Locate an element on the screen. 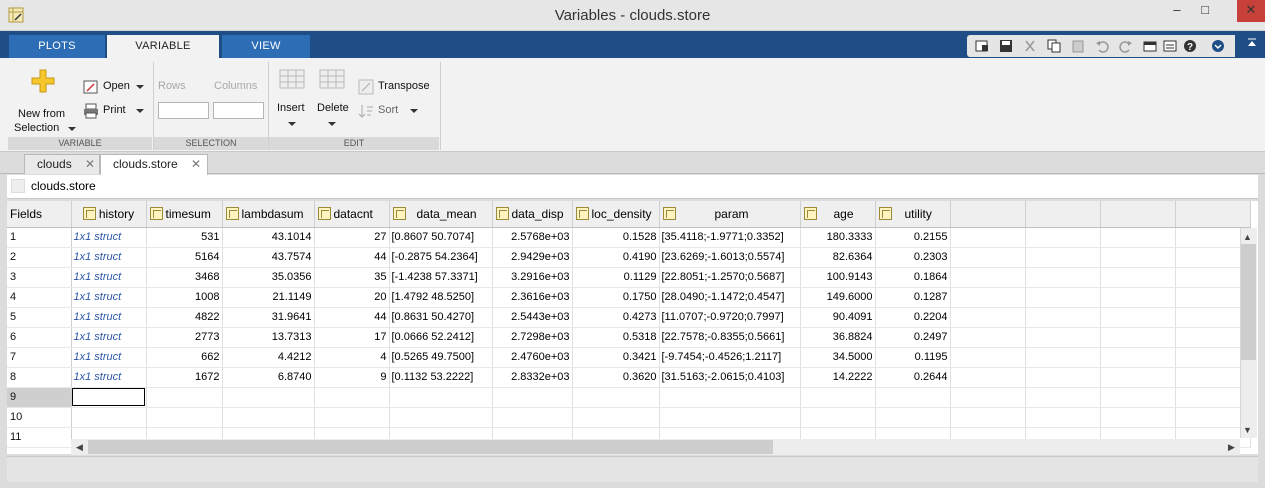 The width and height of the screenshot is (1265, 488). table-cell: 17 is located at coordinates (352, 337).